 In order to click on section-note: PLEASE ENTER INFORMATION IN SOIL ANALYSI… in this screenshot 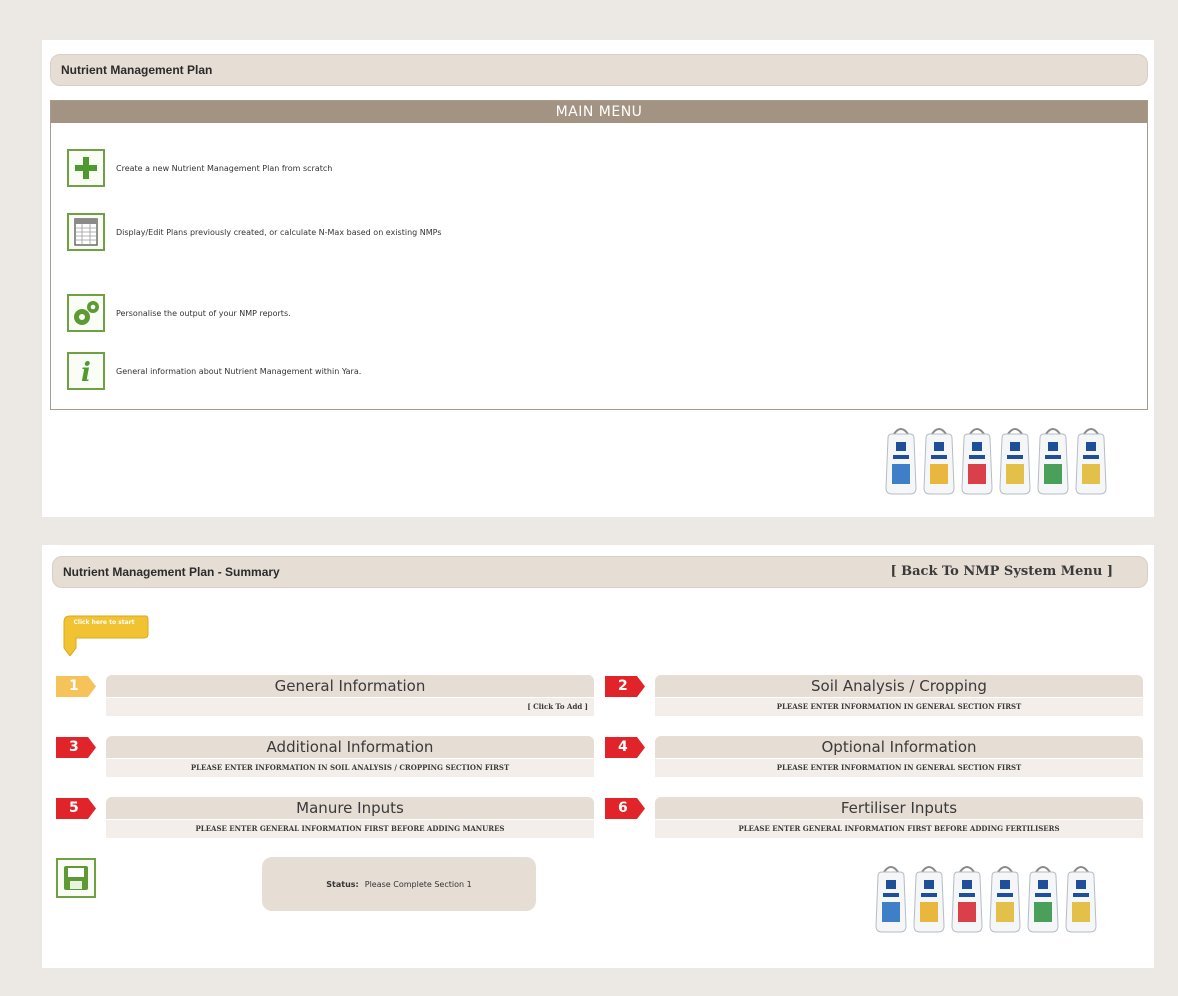, I will do `click(350, 768)`.